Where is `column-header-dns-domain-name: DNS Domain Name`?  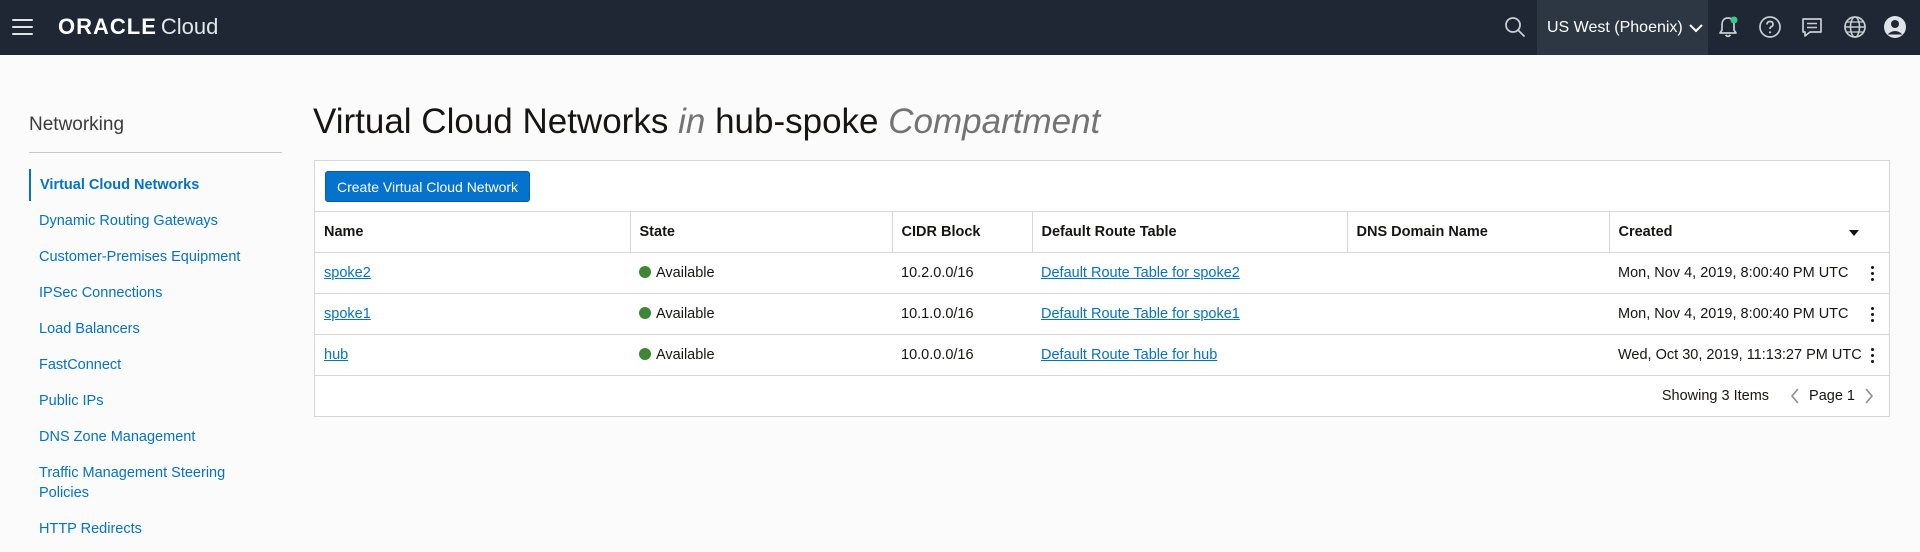 column-header-dns-domain-name: DNS Domain Name is located at coordinates (1478, 232).